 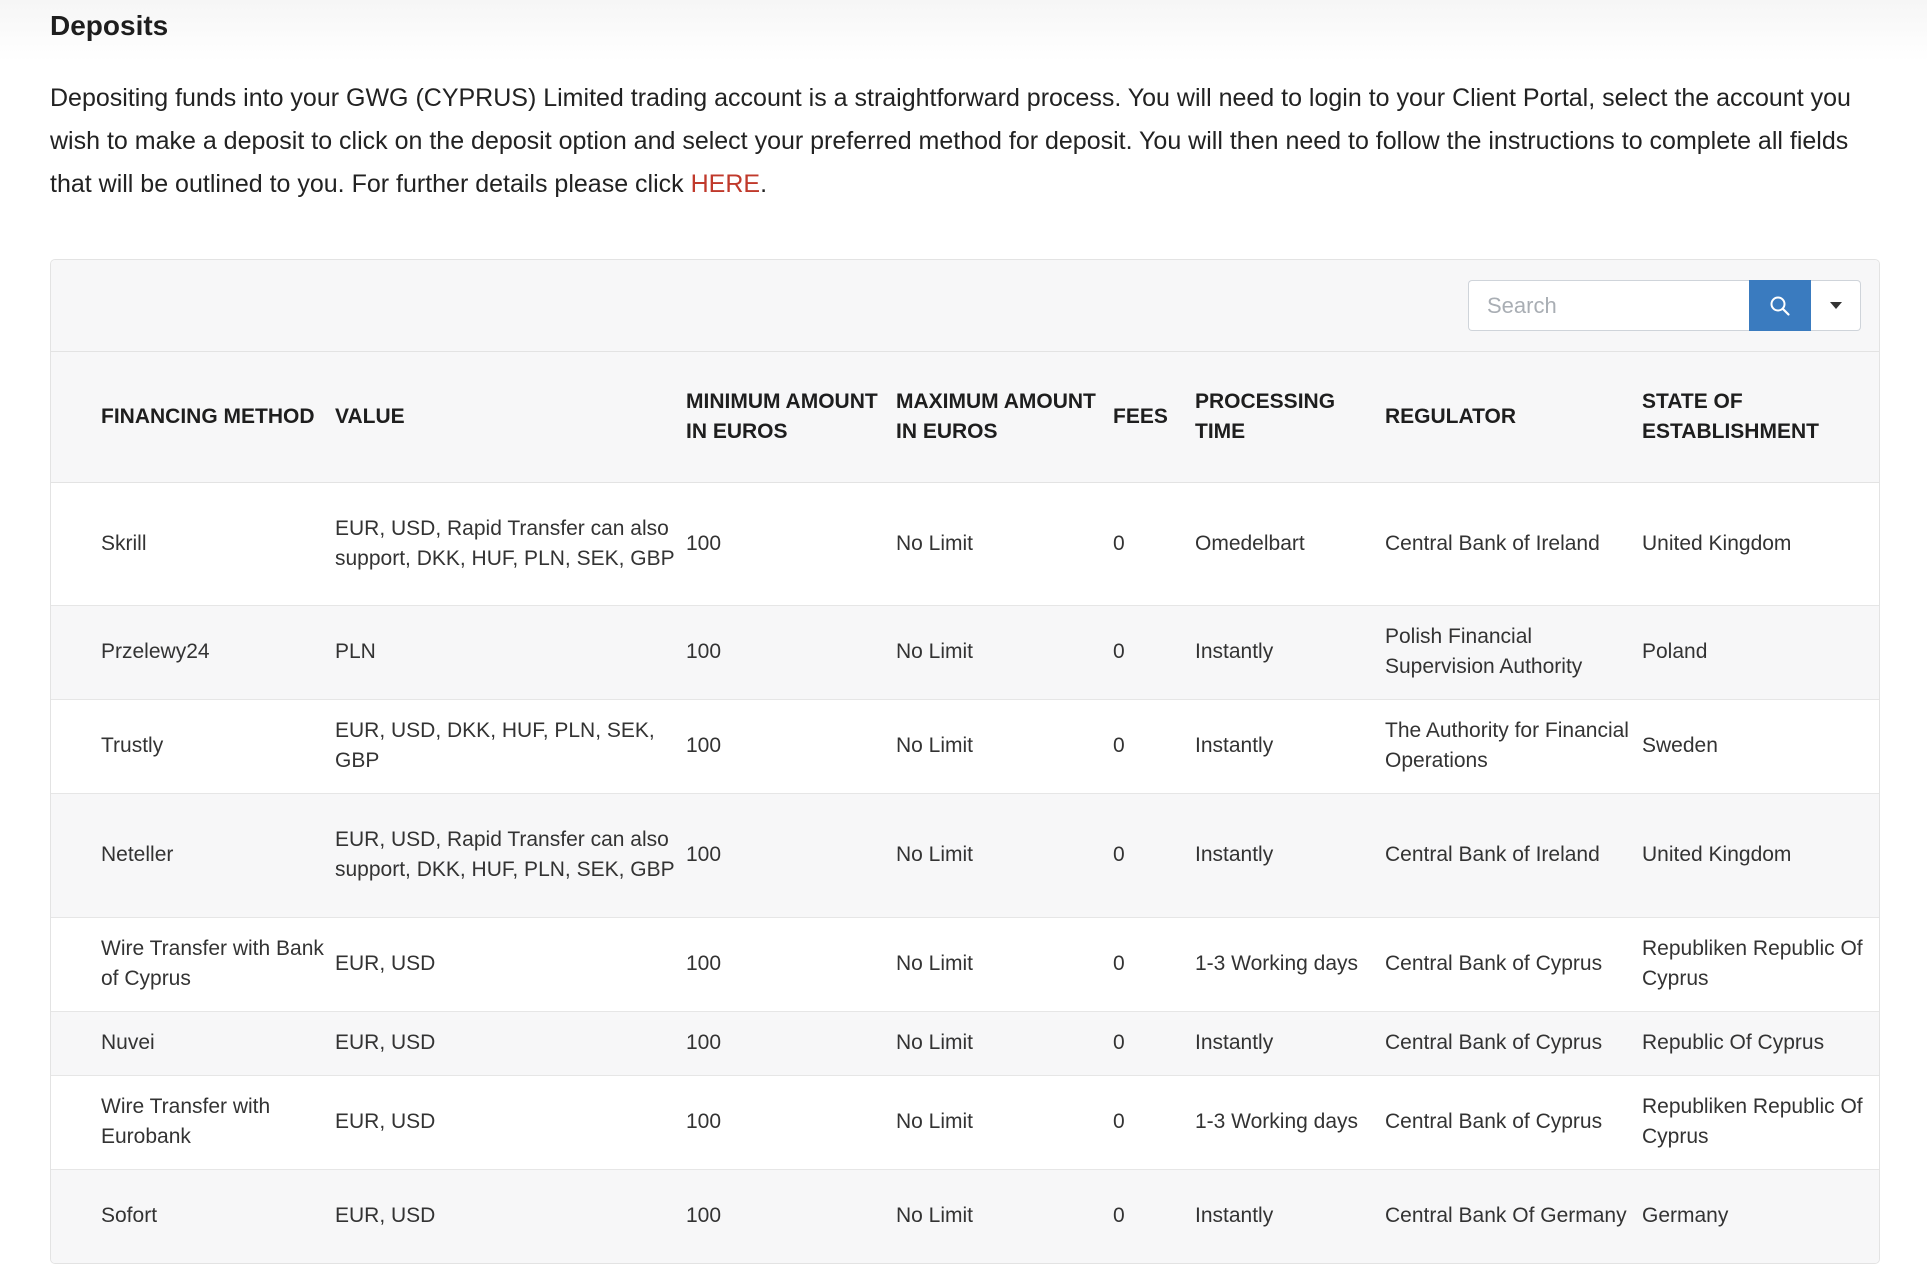 I want to click on cell-method: Sofort, so click(x=193, y=1216).